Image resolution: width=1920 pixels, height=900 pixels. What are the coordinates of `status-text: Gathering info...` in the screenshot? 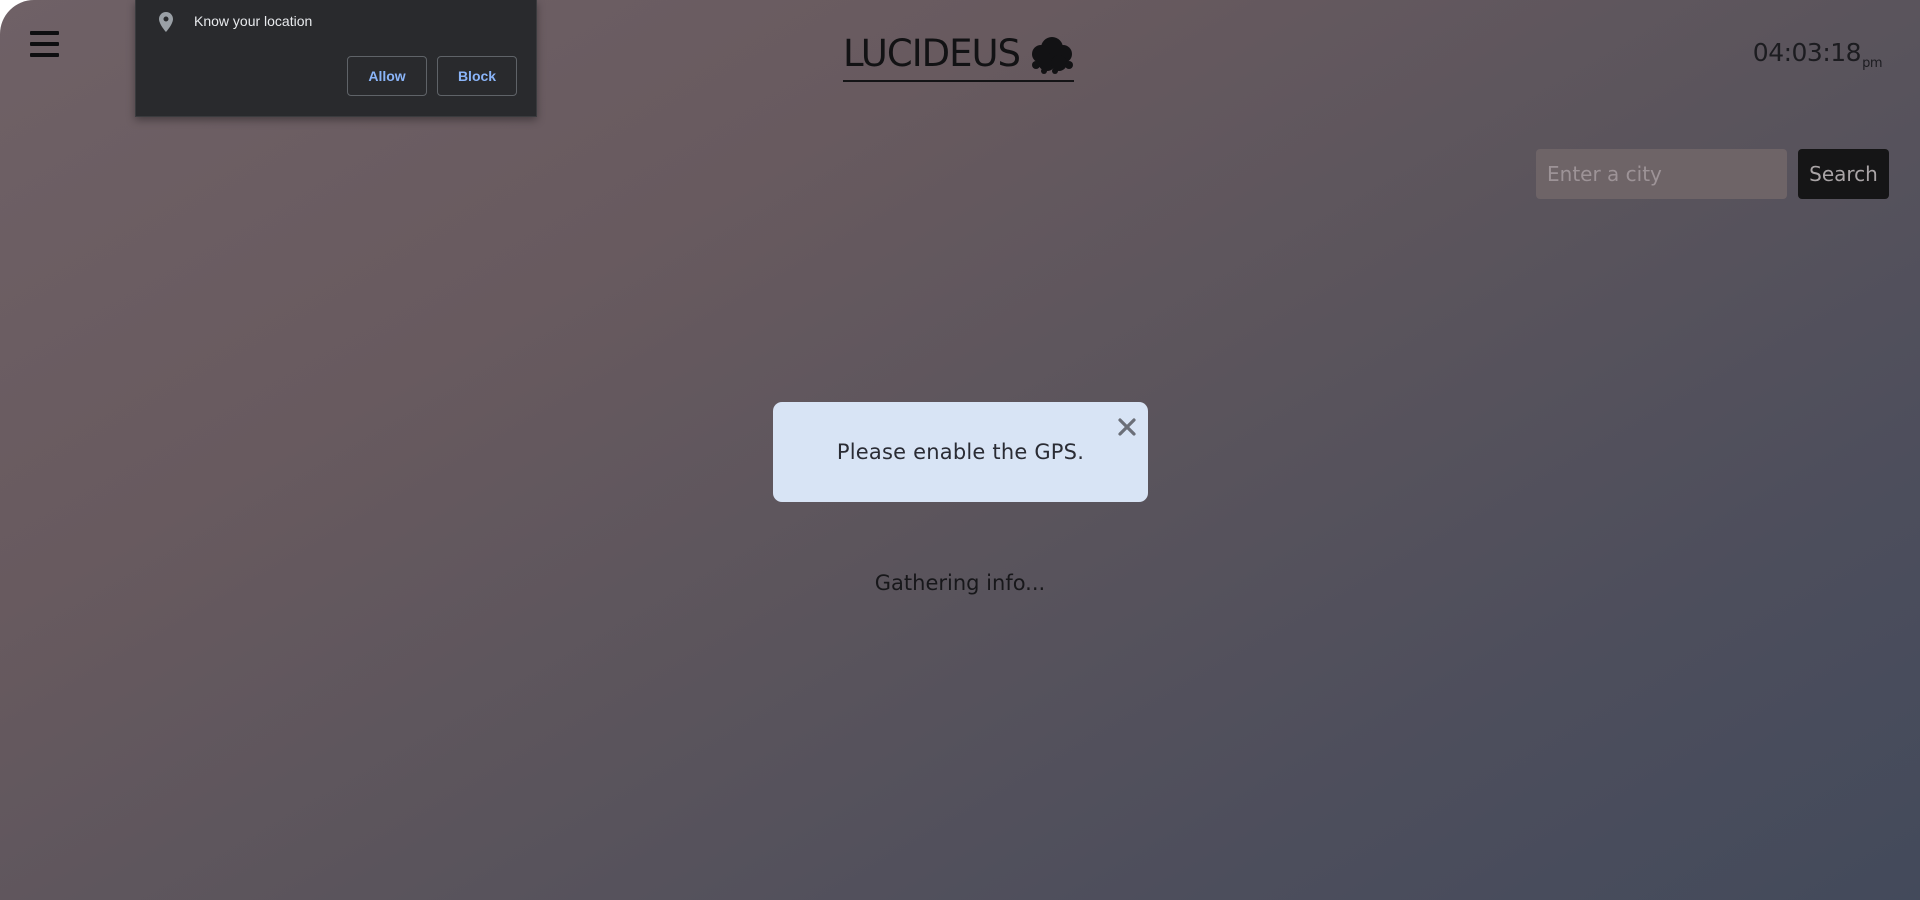 It's located at (960, 583).